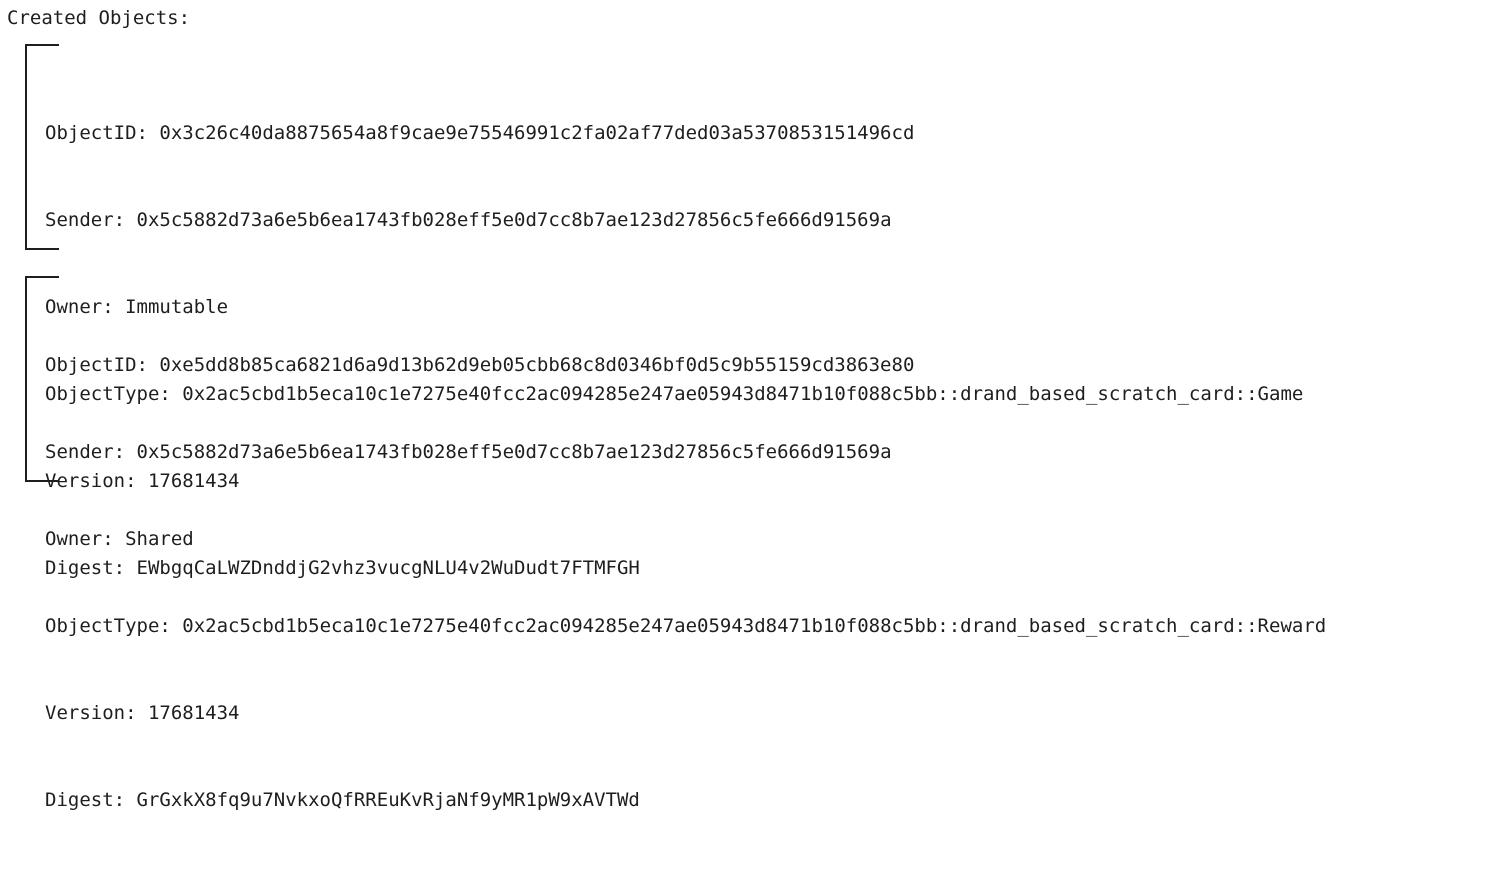  Describe the element at coordinates (99, 18) in the screenshot. I see `created-objects-heading: Created Objects:` at that location.